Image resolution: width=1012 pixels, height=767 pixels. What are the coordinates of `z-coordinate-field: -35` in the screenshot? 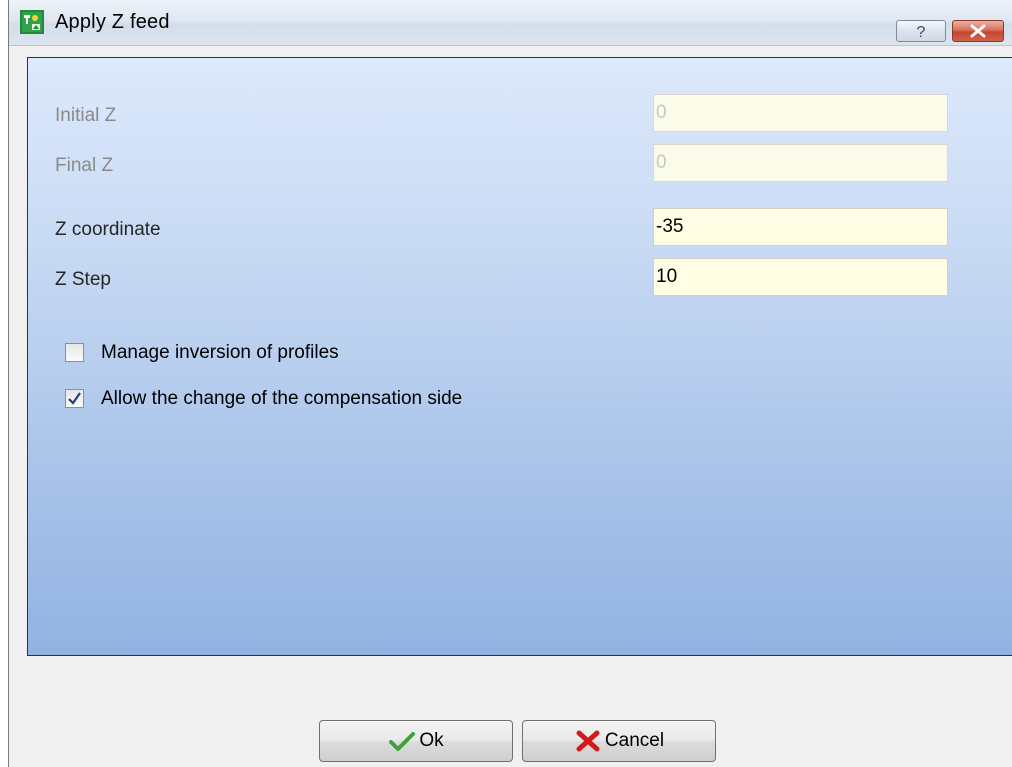 It's located at (800, 227).